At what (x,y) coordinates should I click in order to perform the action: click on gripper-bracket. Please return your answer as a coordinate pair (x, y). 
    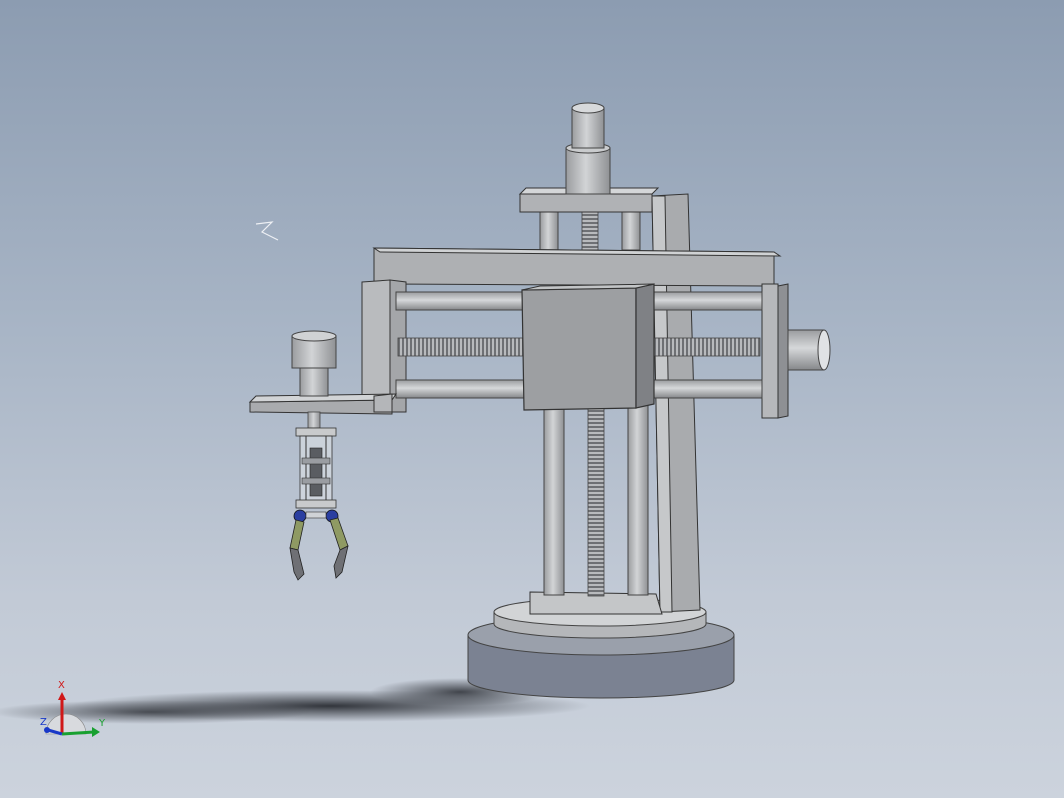
    Looking at the image, I should click on (322, 404).